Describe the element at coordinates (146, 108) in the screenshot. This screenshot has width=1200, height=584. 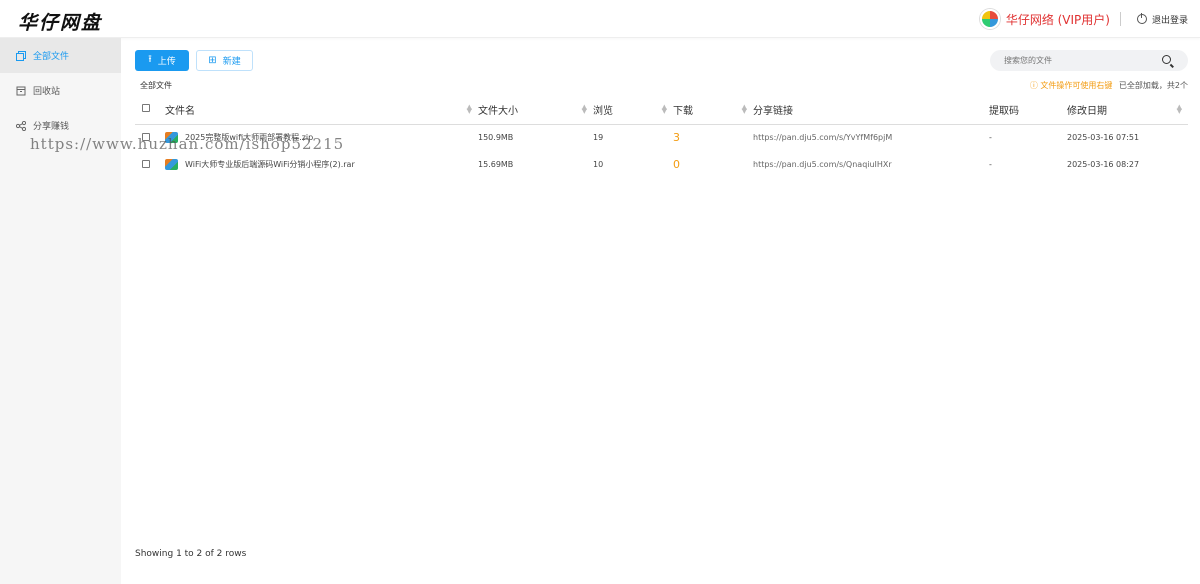
I see `select-all-checkbox` at that location.